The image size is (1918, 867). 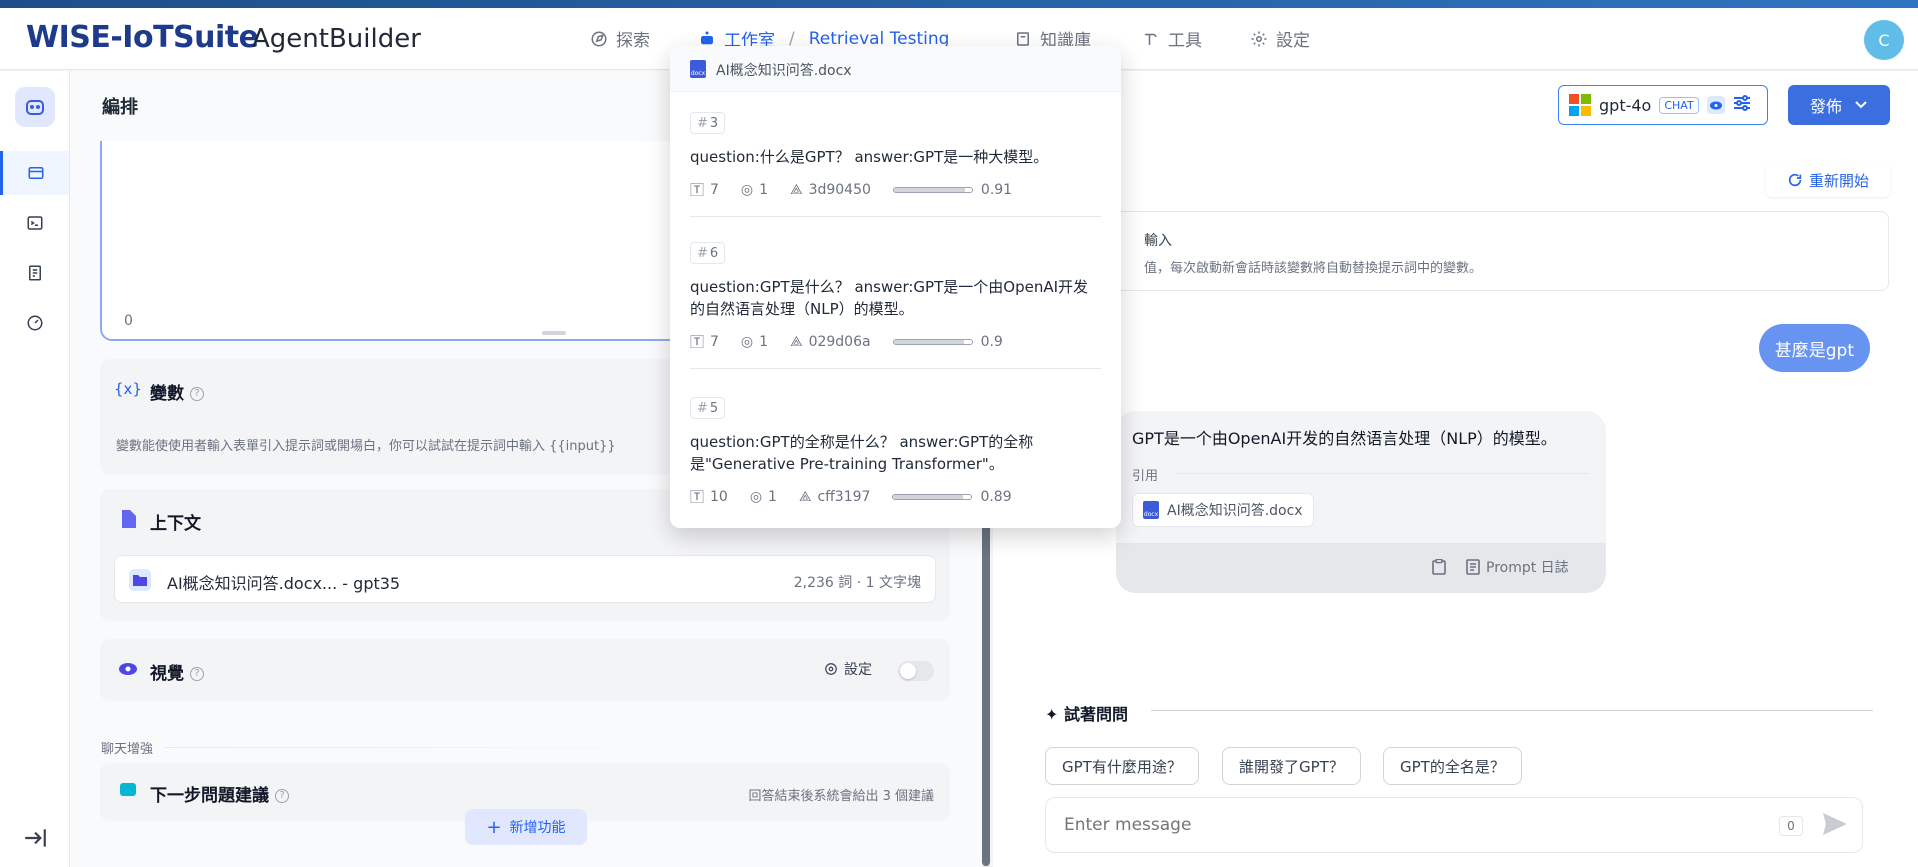 What do you see at coordinates (526, 827) in the screenshot?
I see `add-feature-button: + 新增功能` at bounding box center [526, 827].